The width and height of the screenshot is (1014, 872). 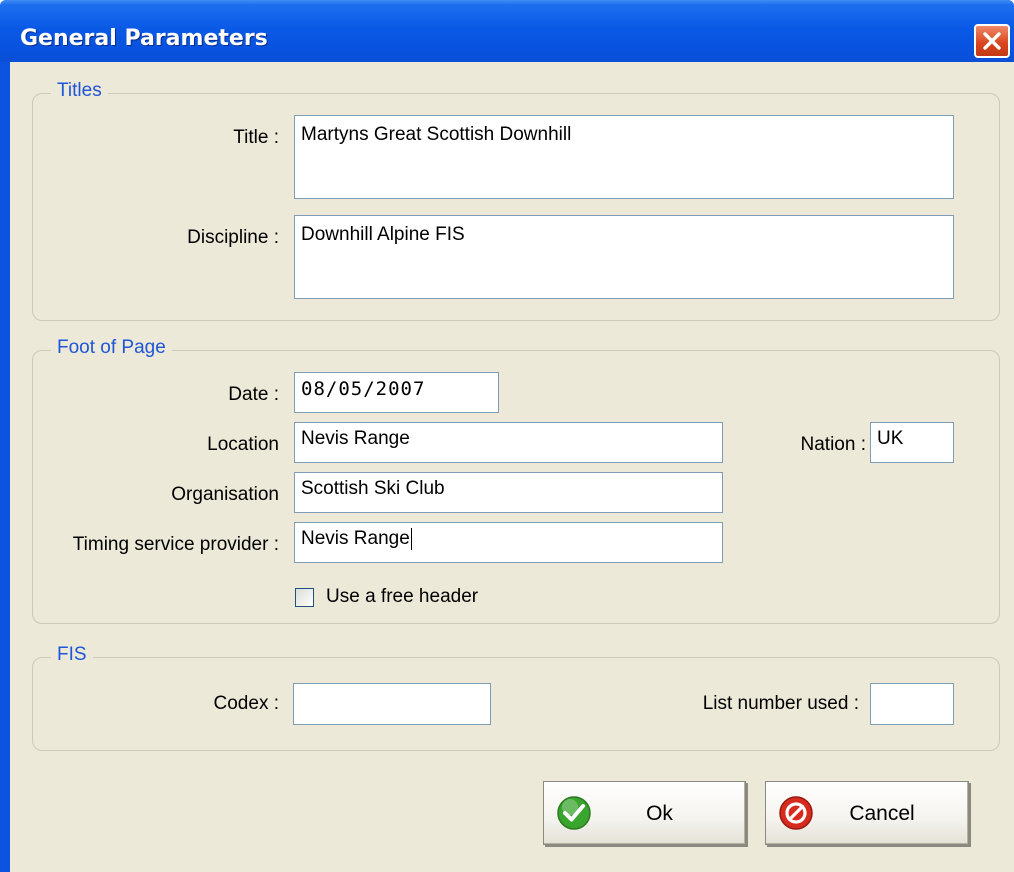 What do you see at coordinates (411, 539) in the screenshot?
I see `text-caret` at bounding box center [411, 539].